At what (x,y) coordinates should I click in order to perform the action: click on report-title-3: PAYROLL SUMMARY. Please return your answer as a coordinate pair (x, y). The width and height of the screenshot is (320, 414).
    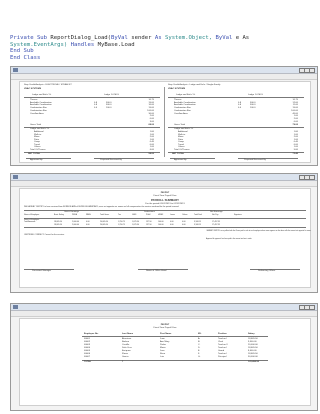
    Looking at the image, I should click on (165, 200).